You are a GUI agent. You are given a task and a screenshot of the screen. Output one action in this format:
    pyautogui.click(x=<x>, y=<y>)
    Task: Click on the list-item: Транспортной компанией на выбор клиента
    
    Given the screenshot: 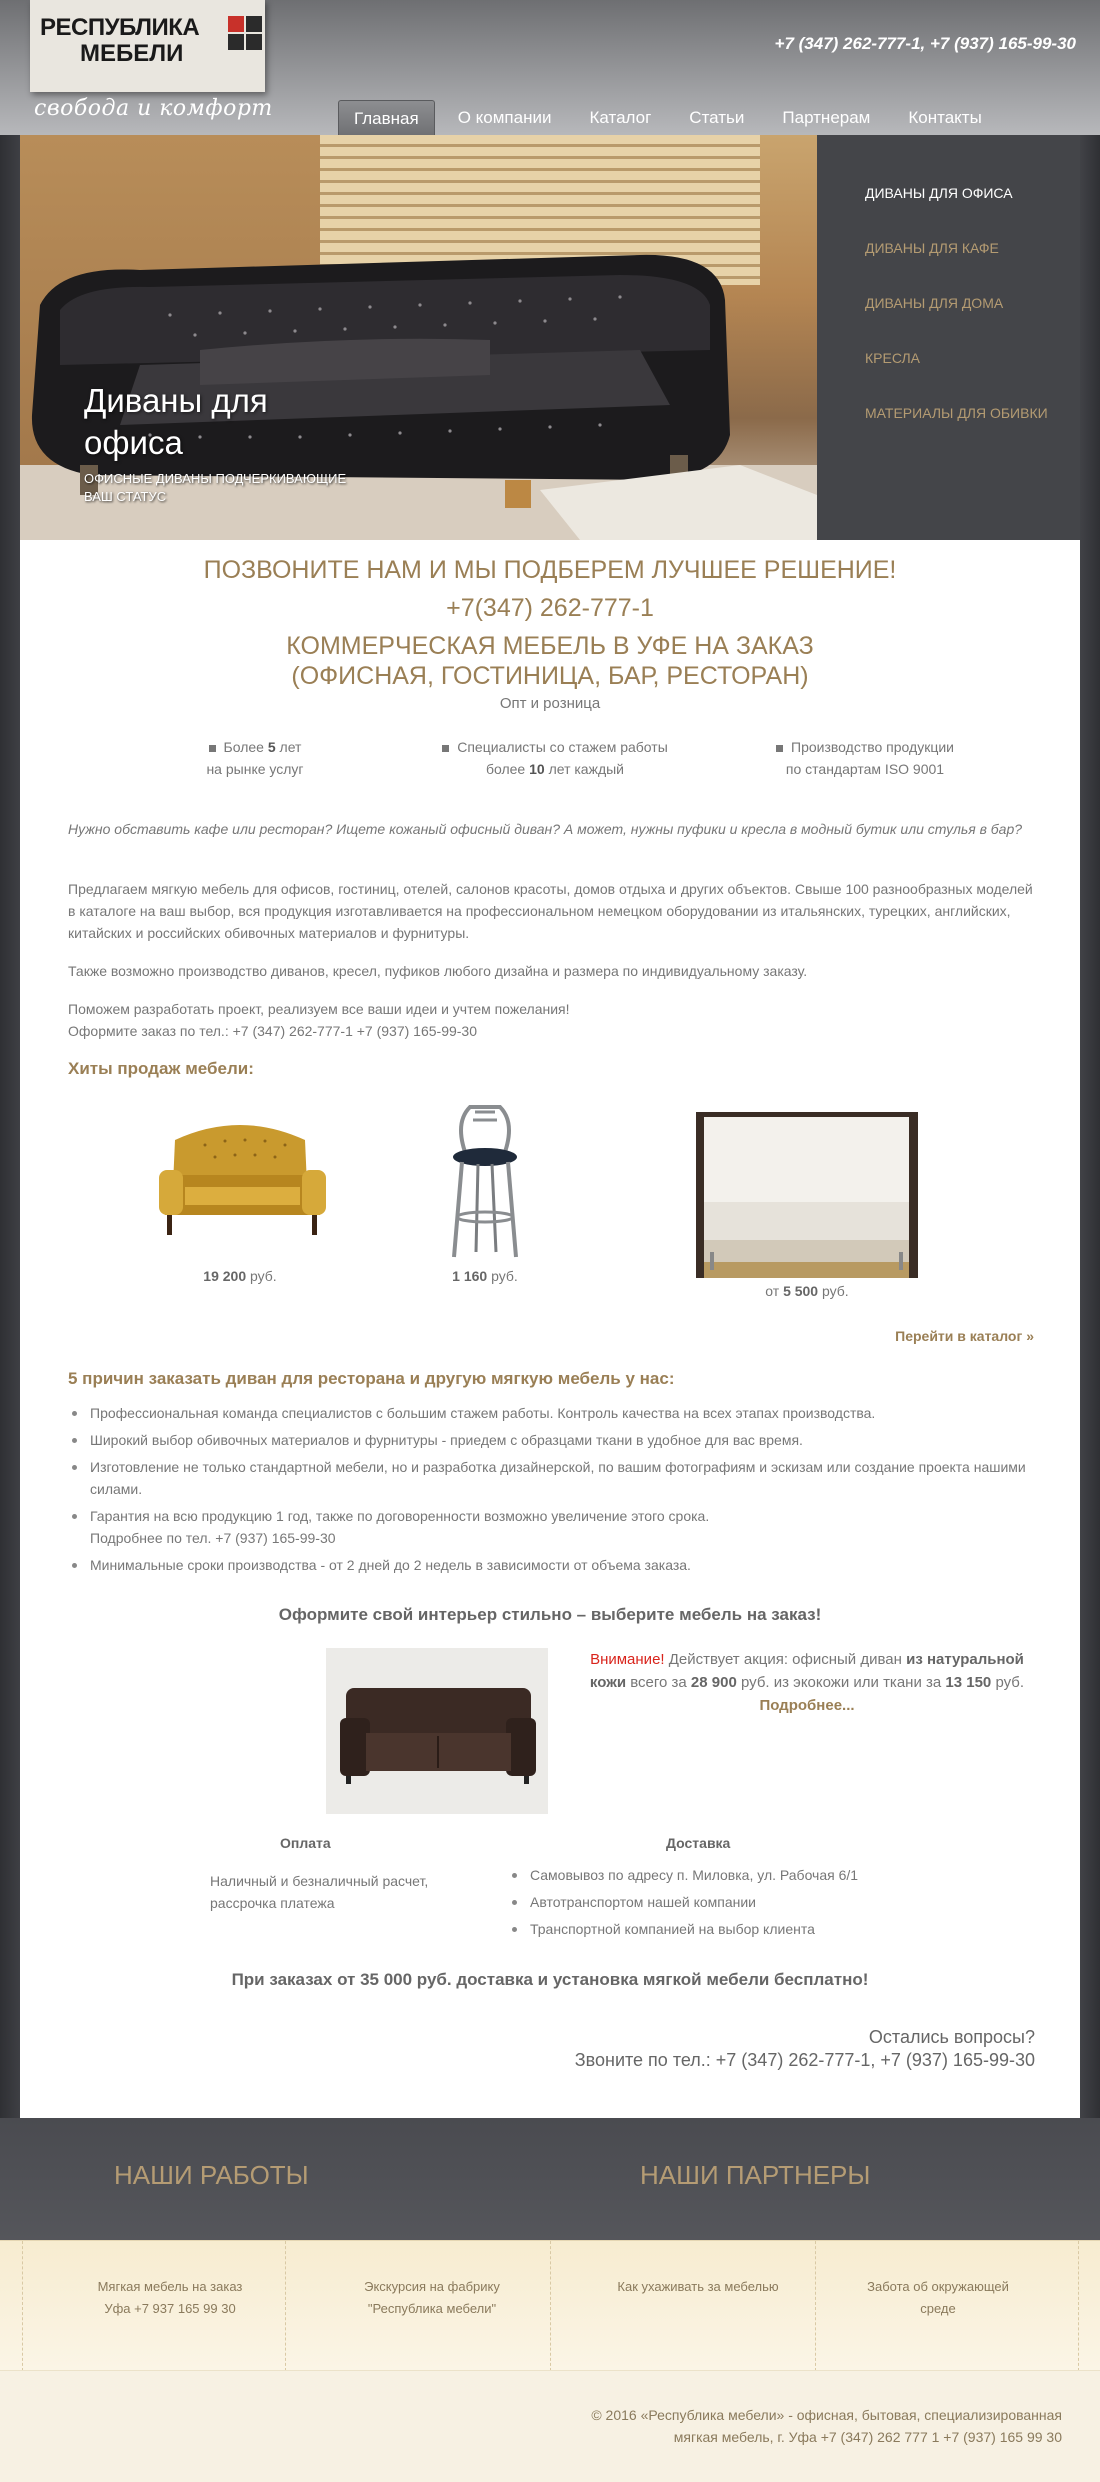 What is the action you would take?
    pyautogui.click(x=718, y=1929)
    